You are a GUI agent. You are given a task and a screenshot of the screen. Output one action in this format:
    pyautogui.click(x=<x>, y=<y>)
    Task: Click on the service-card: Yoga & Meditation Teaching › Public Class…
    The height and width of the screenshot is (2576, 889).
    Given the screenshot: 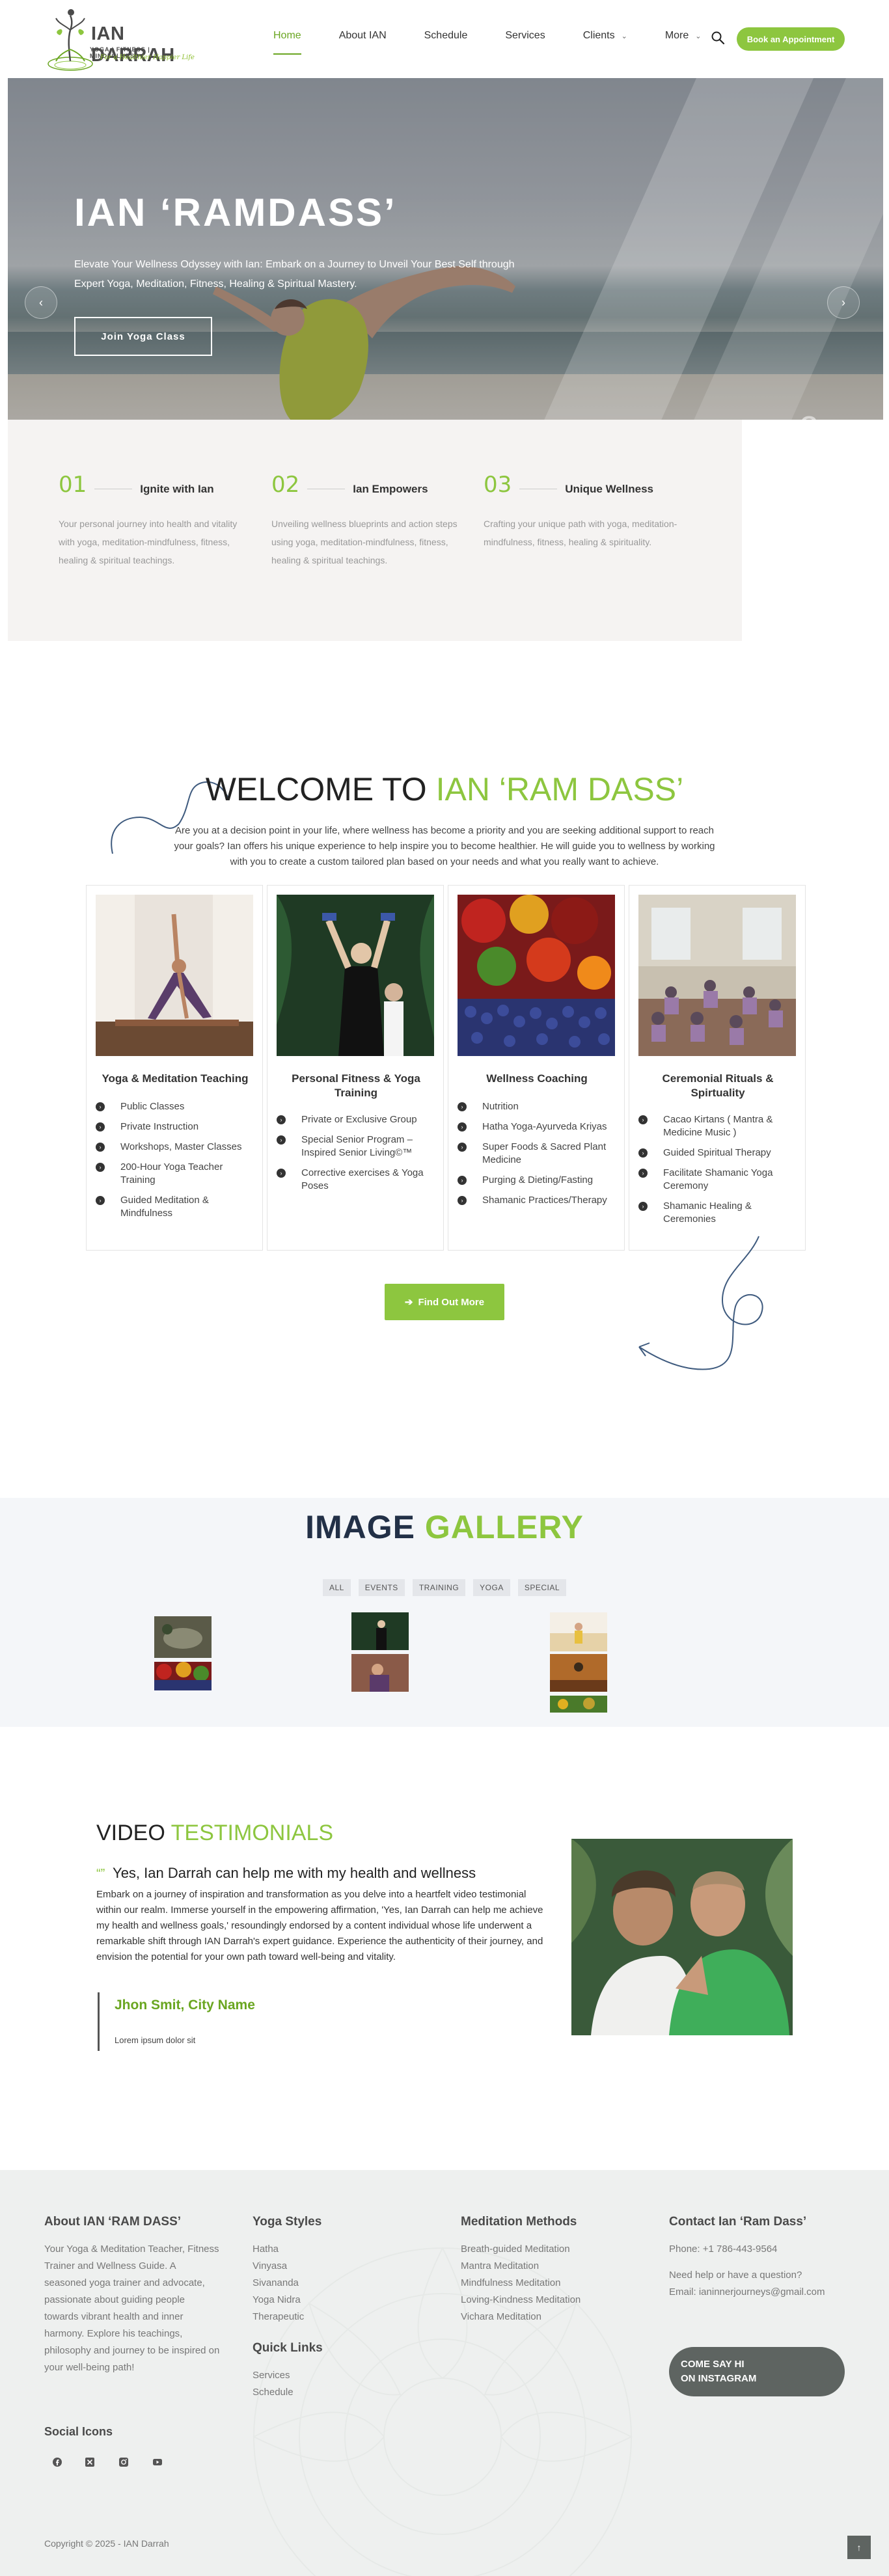 What is the action you would take?
    pyautogui.click(x=174, y=1068)
    